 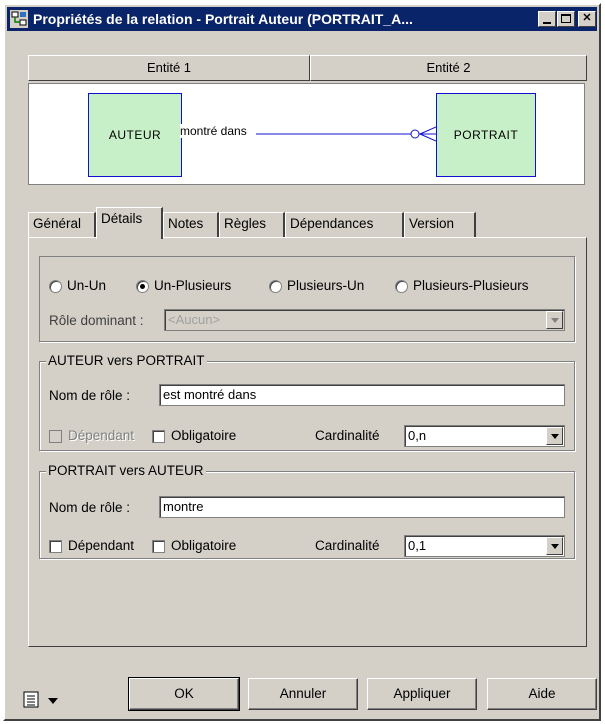 I want to click on group2-mandatory-checkbox, so click(x=158, y=546).